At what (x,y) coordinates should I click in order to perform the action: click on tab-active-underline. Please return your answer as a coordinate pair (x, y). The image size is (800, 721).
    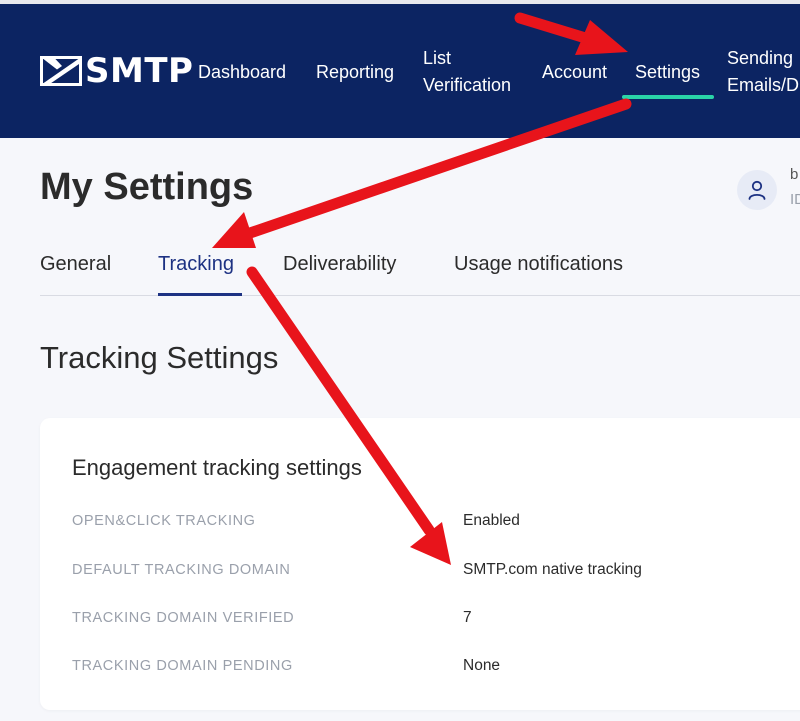
    Looking at the image, I should click on (200, 294).